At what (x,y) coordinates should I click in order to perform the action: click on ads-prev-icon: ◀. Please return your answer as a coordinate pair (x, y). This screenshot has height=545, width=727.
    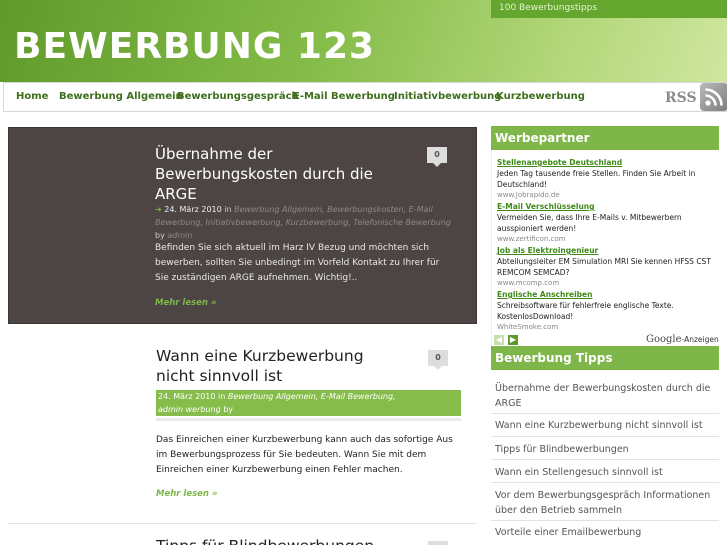
    Looking at the image, I should click on (499, 340).